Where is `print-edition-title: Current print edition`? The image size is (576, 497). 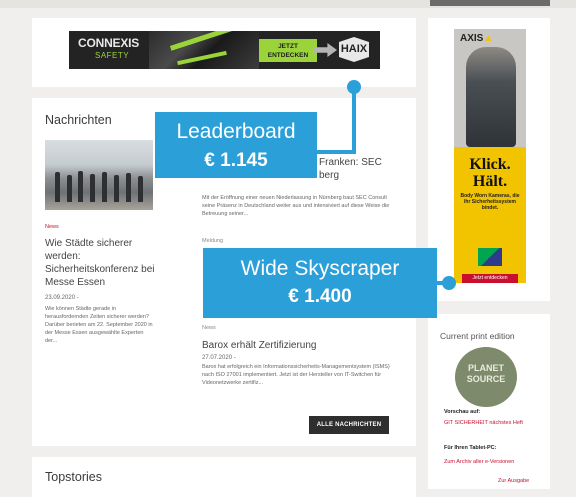 print-edition-title: Current print edition is located at coordinates (477, 336).